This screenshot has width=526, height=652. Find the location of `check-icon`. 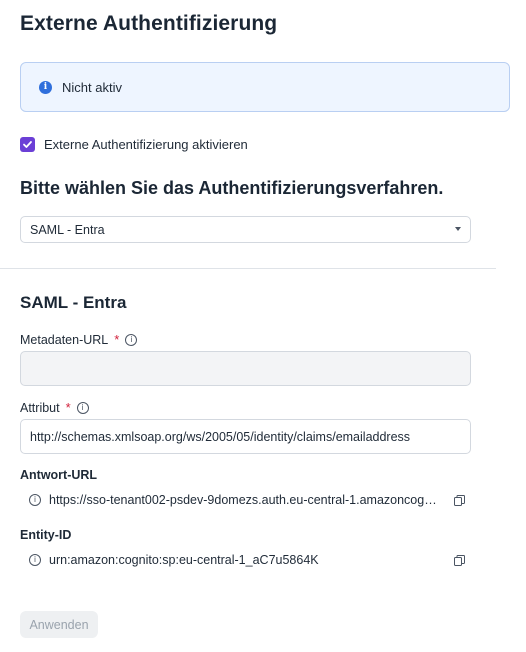

check-icon is located at coordinates (27, 144).